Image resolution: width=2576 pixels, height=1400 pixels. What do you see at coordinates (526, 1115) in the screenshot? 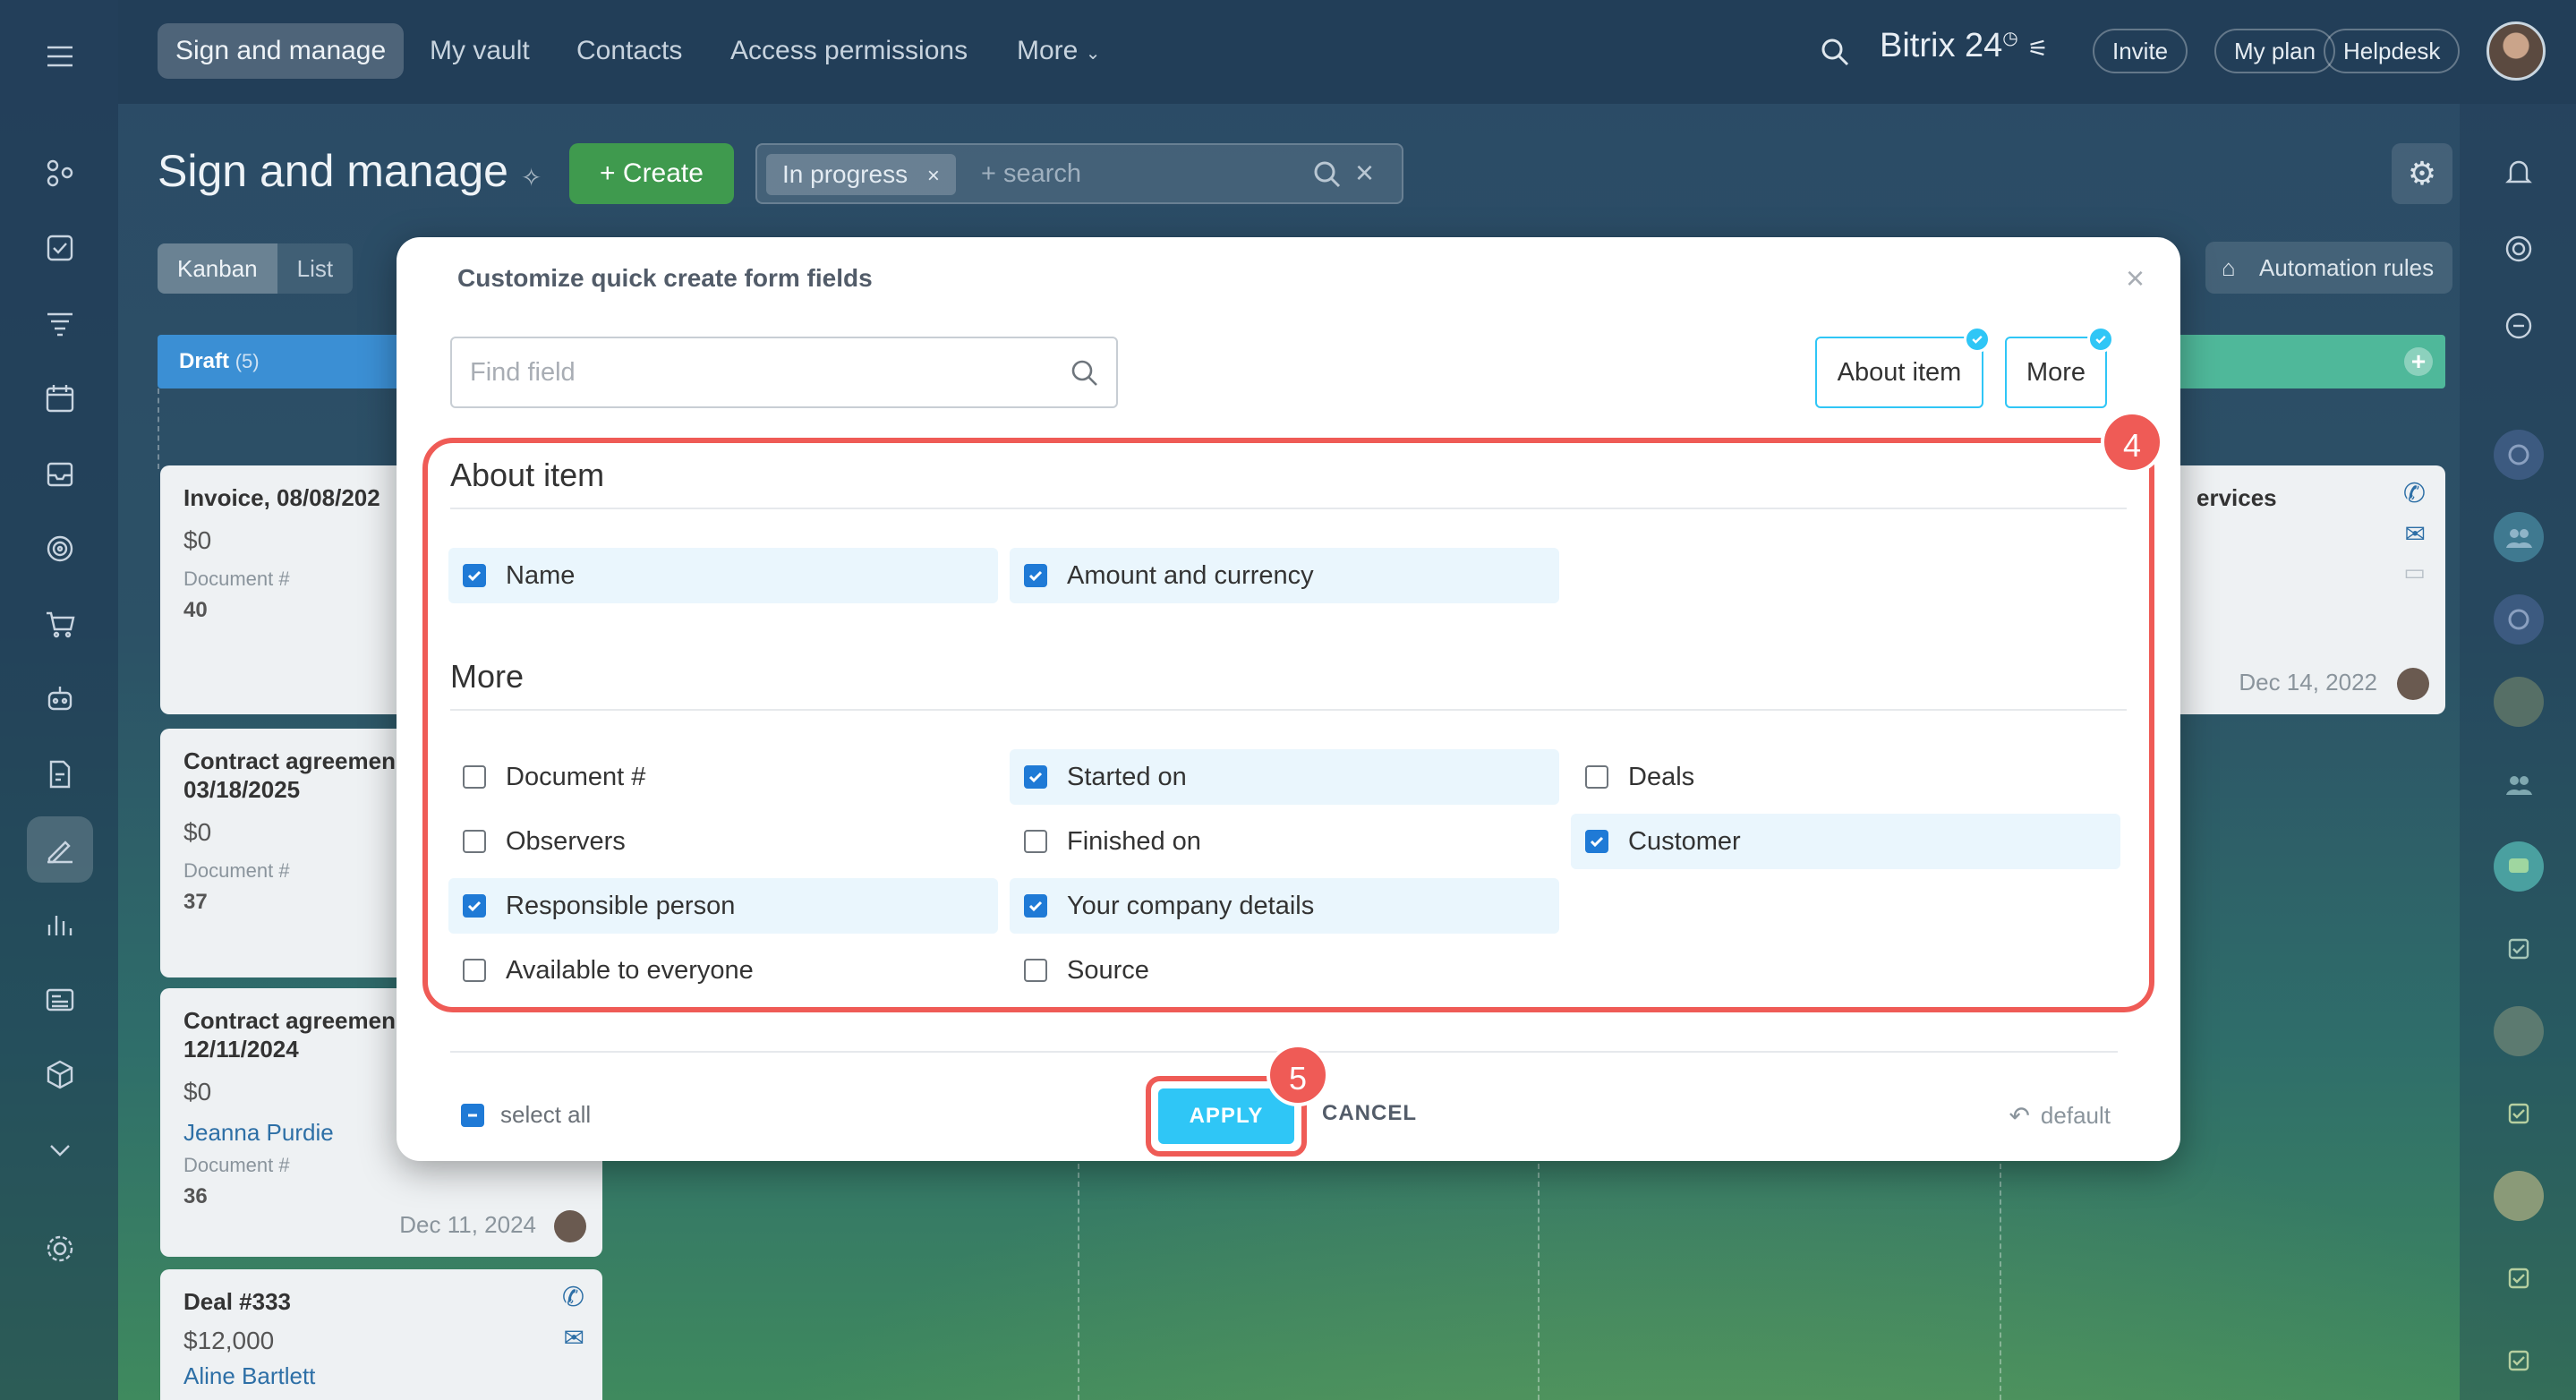
I see `select-all-toggle: select all` at bounding box center [526, 1115].